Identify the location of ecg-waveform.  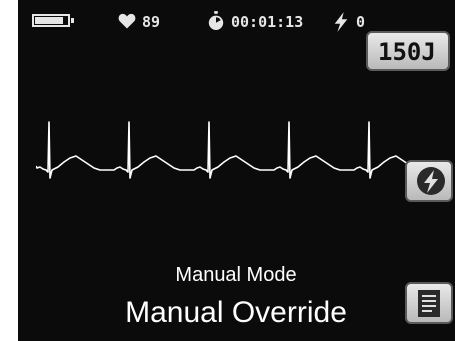
(236, 150).